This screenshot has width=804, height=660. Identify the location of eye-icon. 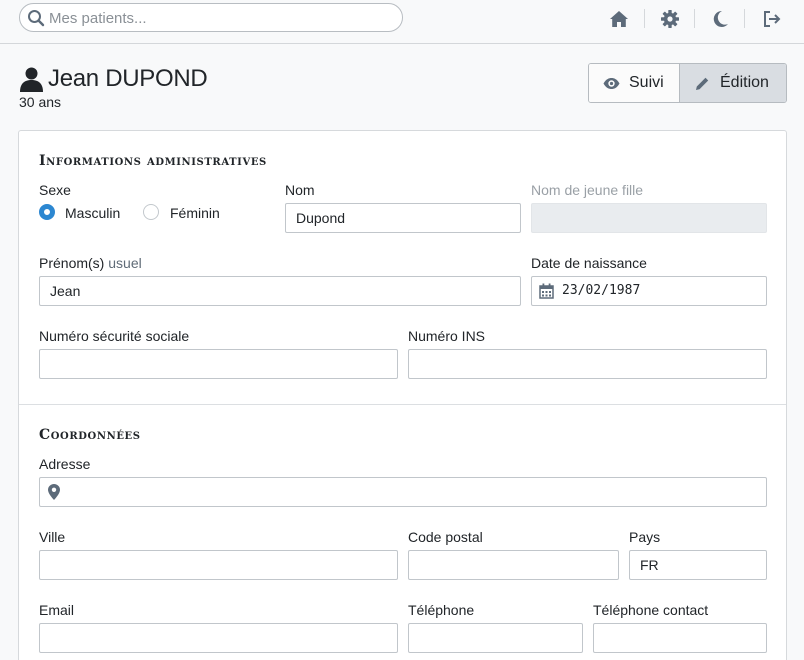
(611, 83).